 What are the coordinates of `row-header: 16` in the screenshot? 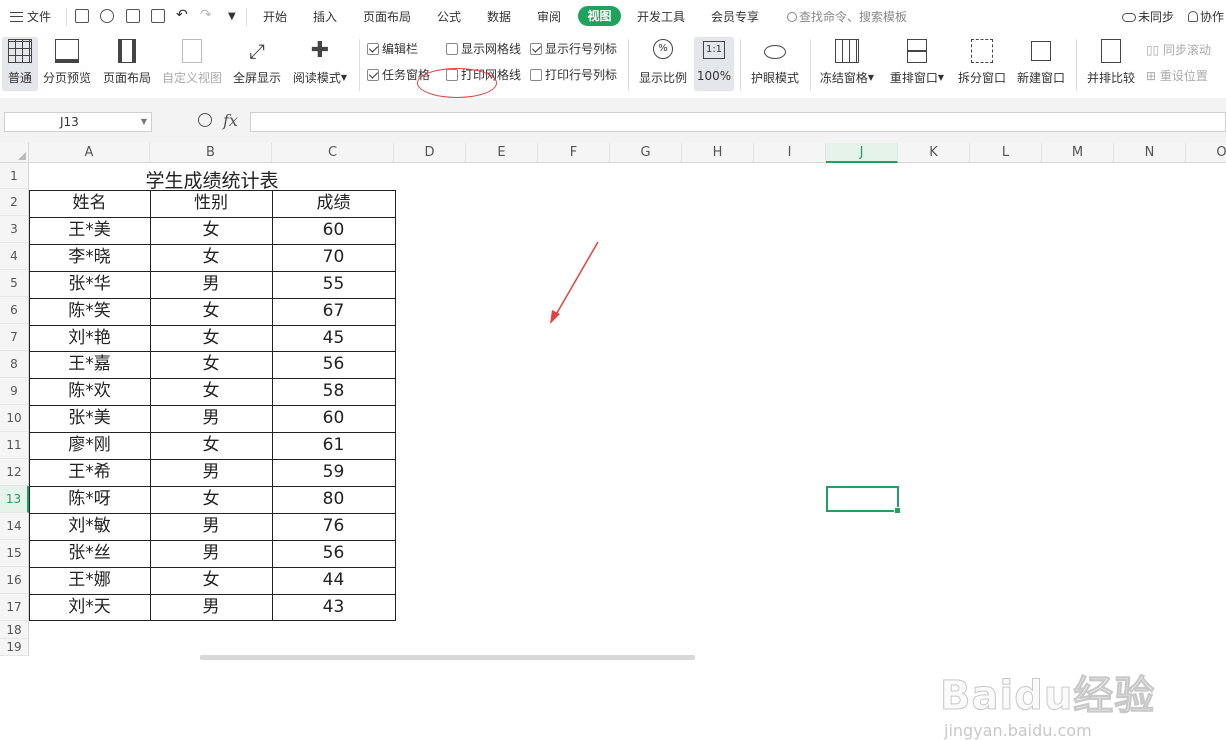 It's located at (14, 580).